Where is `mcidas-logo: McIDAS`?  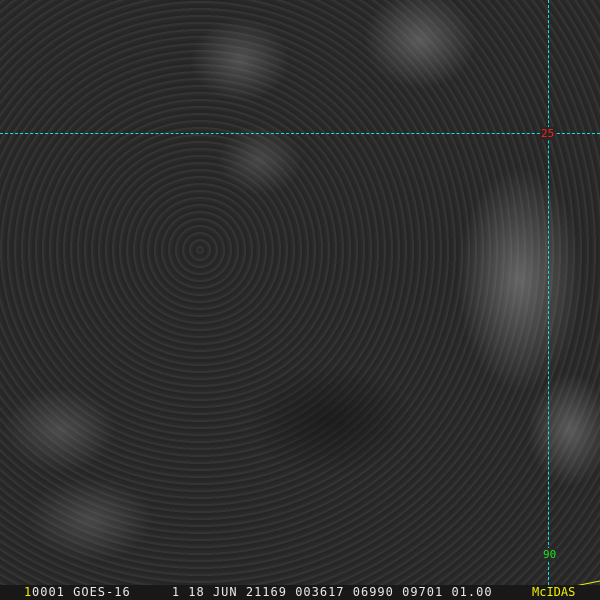
mcidas-logo: McIDAS is located at coordinates (554, 592).